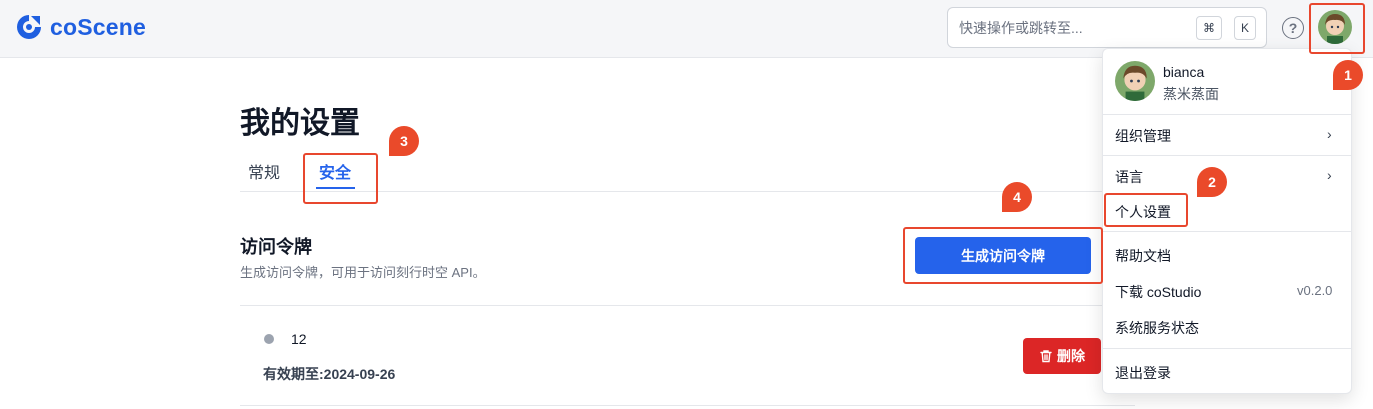  I want to click on token-name: 12, so click(299, 339).